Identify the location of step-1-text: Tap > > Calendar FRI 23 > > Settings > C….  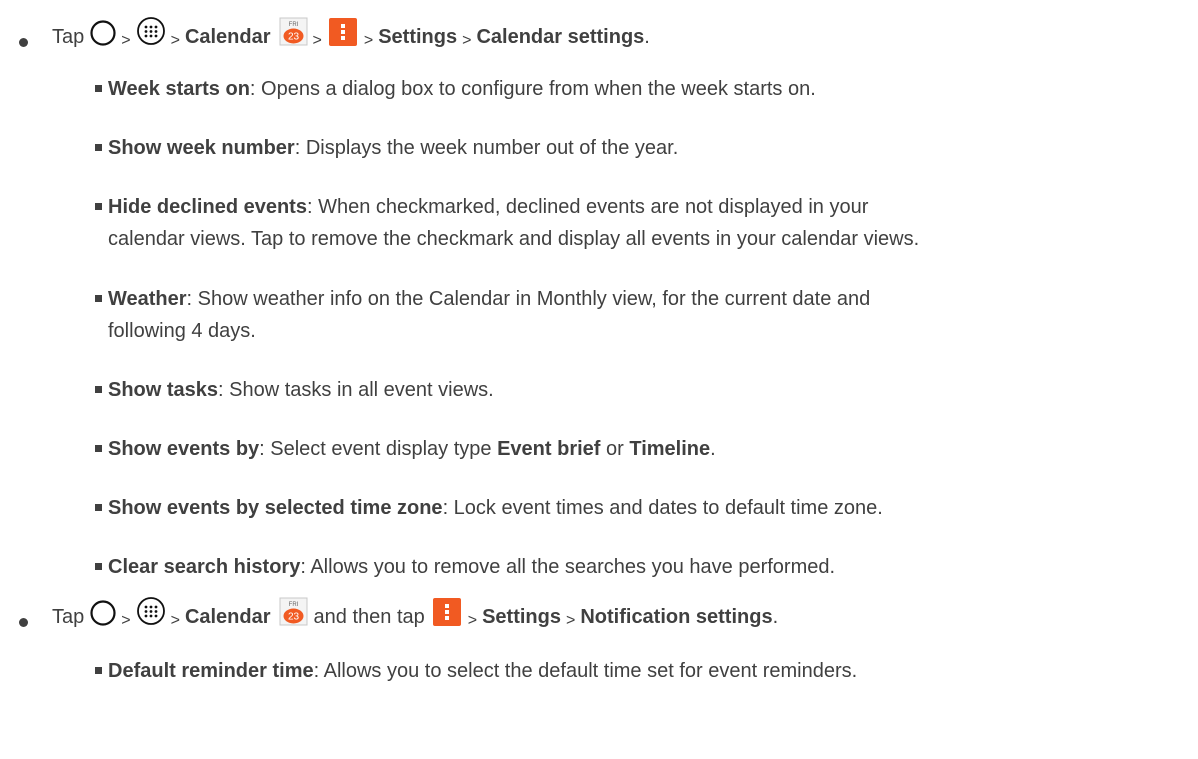
(351, 34).